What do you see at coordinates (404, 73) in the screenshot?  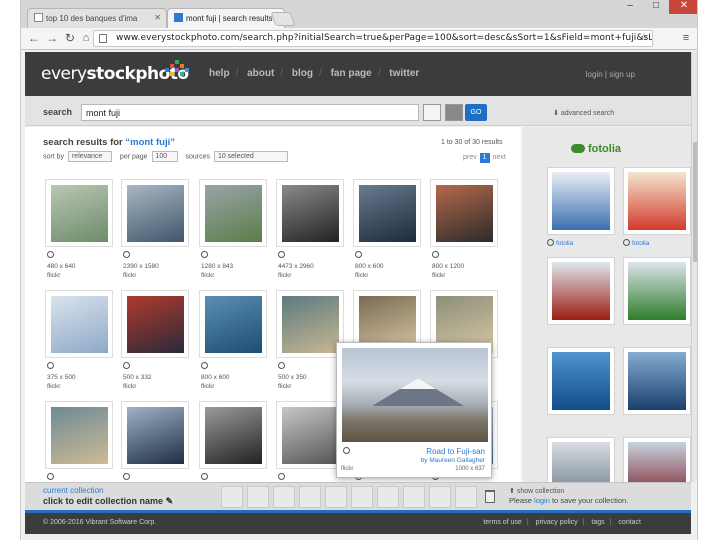 I see `nav-twitter: twitter` at bounding box center [404, 73].